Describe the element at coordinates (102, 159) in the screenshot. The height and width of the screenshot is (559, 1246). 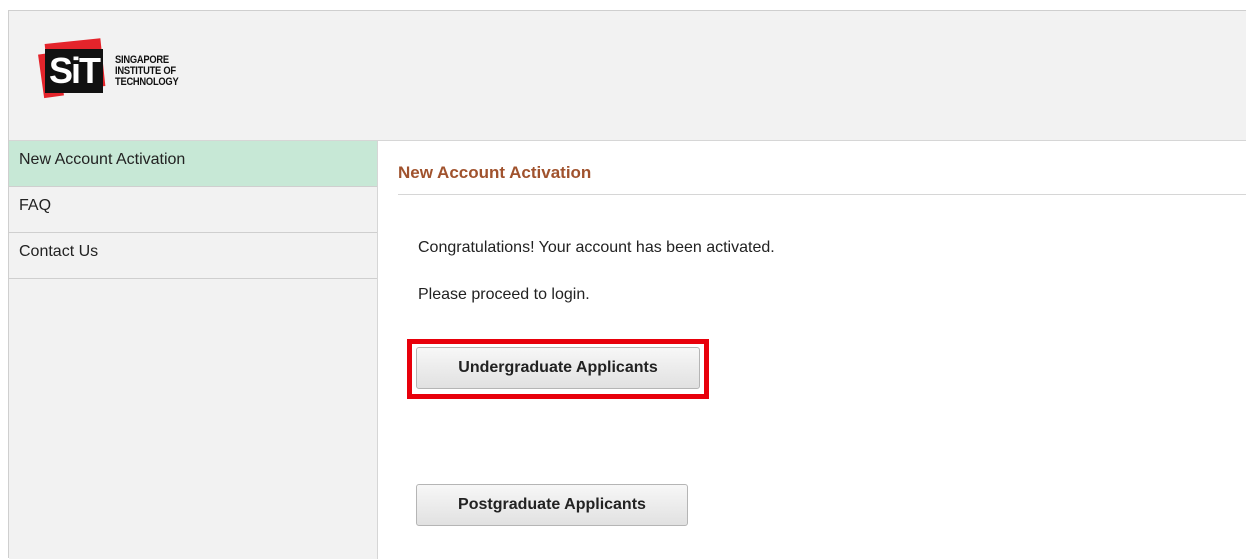
I see `sidebar-item-label: New Account Activation` at that location.